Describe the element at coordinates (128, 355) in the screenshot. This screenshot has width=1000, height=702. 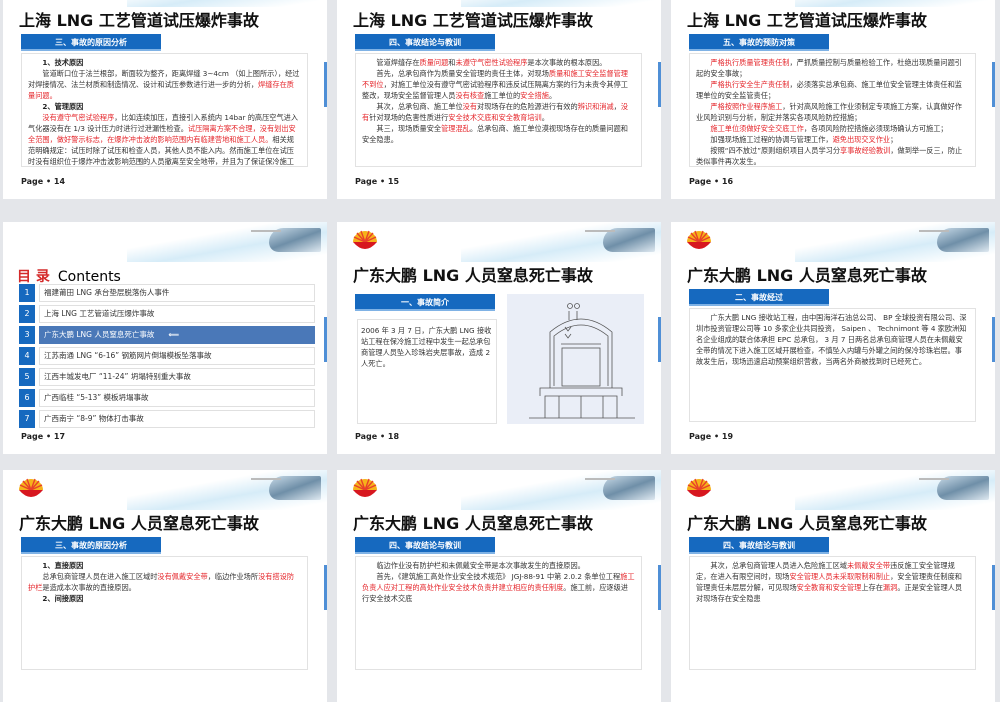
I see `toc-item-label: 江苏南通 LNG “6-16” 钢筋网片倒塌模板坠落事故` at that location.